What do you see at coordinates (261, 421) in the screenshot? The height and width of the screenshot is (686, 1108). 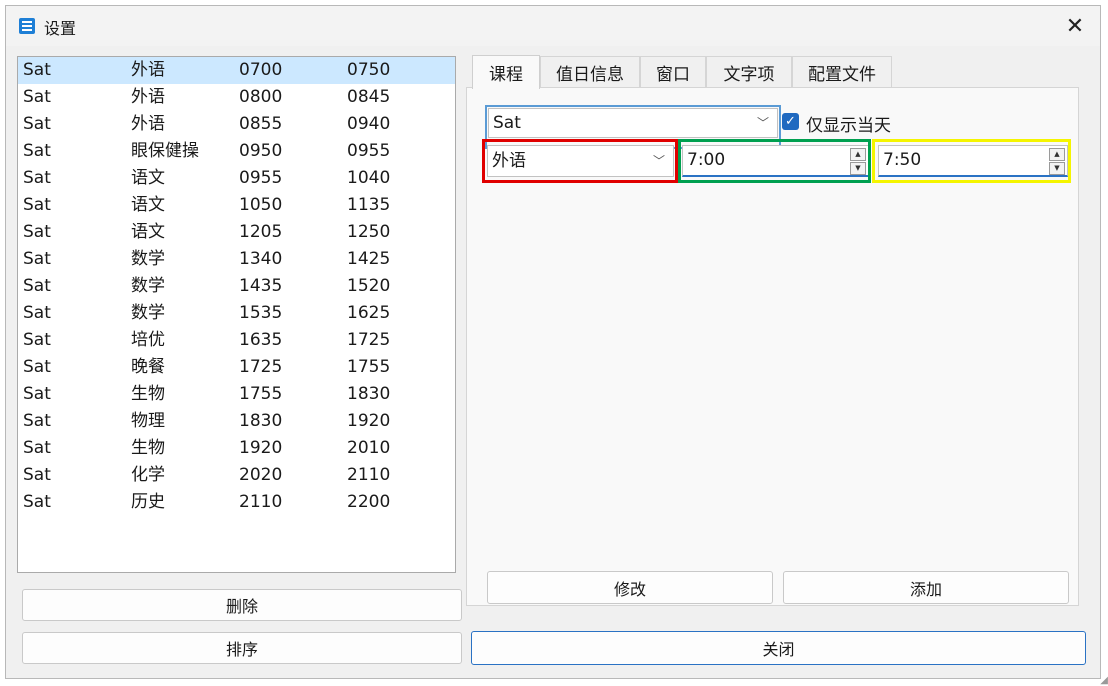 I see `list-item-start: 1830` at bounding box center [261, 421].